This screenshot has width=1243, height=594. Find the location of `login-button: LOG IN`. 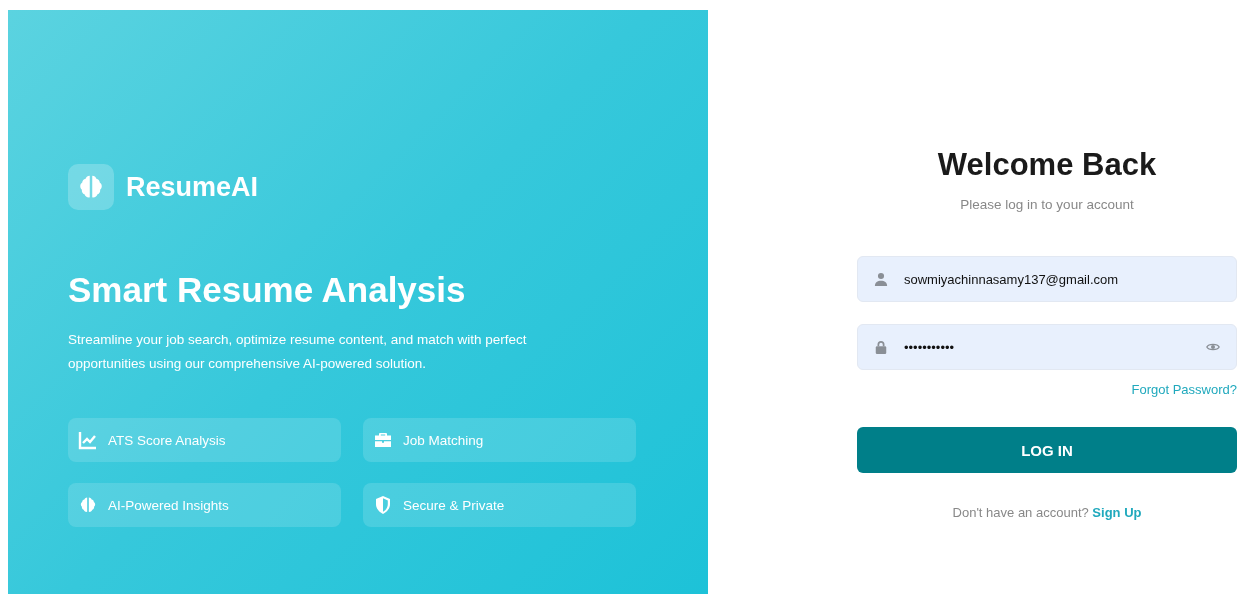

login-button: LOG IN is located at coordinates (1047, 450).